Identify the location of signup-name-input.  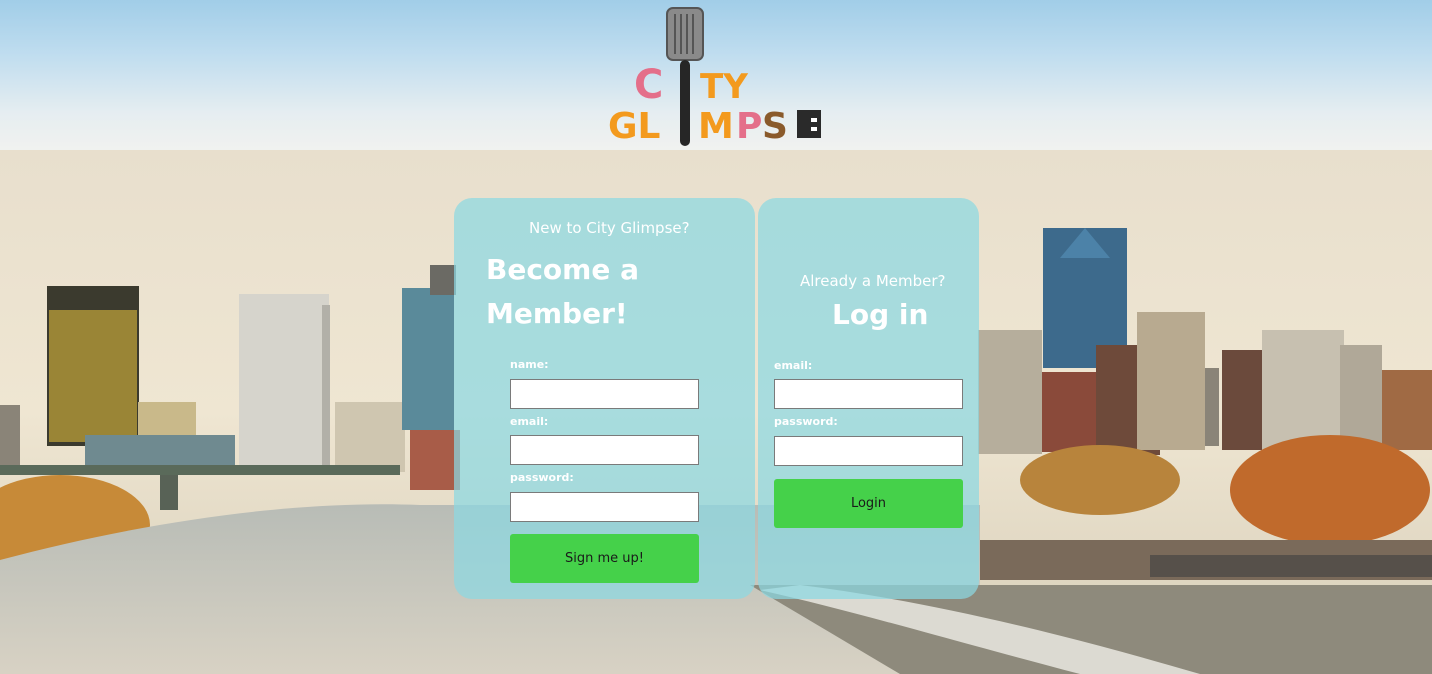
(604, 394).